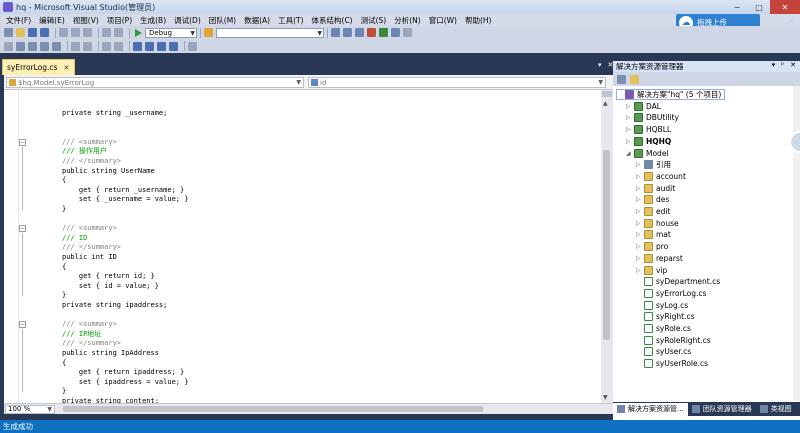  What do you see at coordinates (655, 188) in the screenshot?
I see `tree-item: ▷ audit` at bounding box center [655, 188].